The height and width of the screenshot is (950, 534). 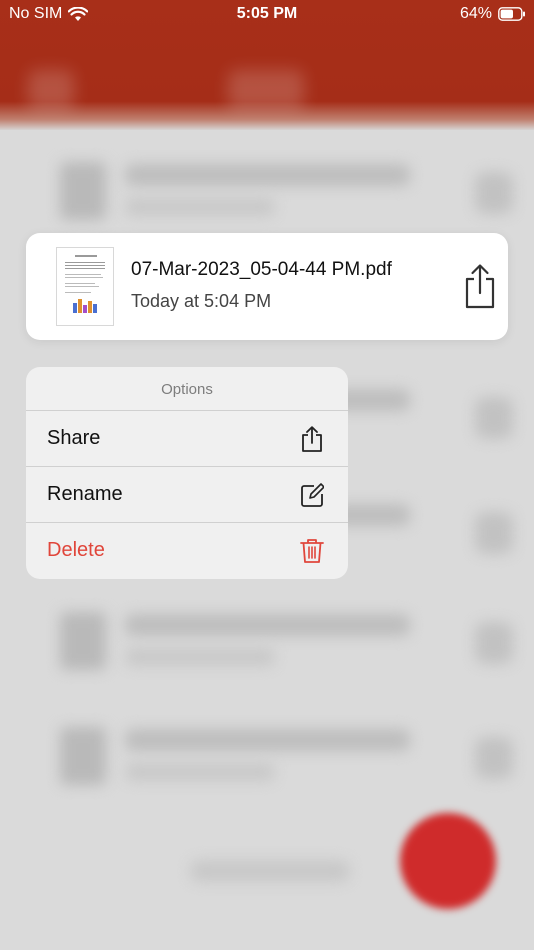 What do you see at coordinates (187, 551) in the screenshot?
I see `menu-item-delete: Delete` at bounding box center [187, 551].